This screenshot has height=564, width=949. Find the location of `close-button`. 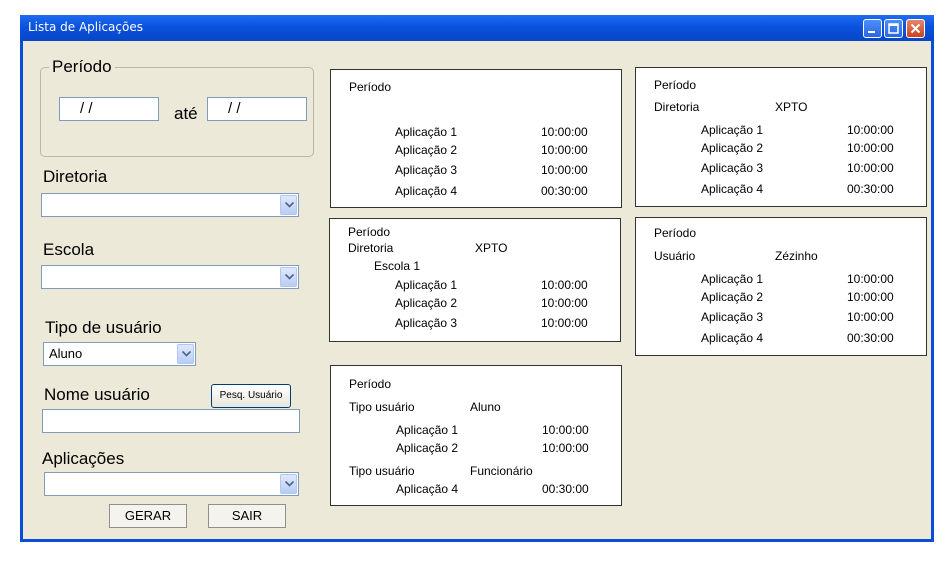

close-button is located at coordinates (915, 28).